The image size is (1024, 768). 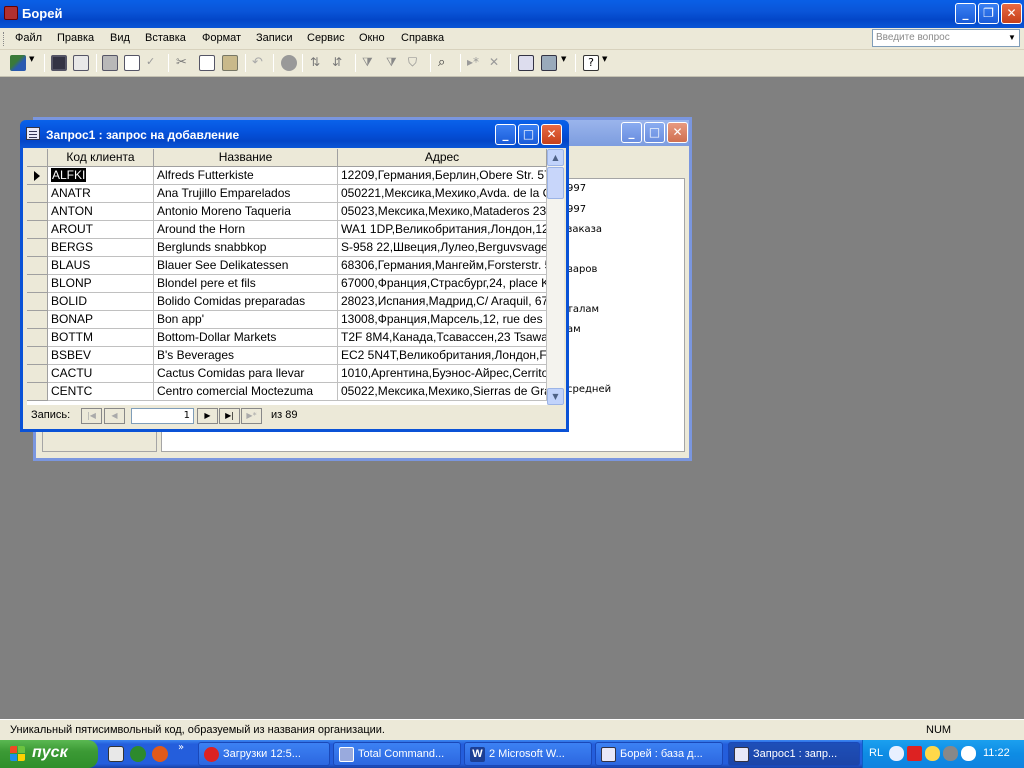 I want to click on vertical-scrollbar: ▲ ▼, so click(x=555, y=277).